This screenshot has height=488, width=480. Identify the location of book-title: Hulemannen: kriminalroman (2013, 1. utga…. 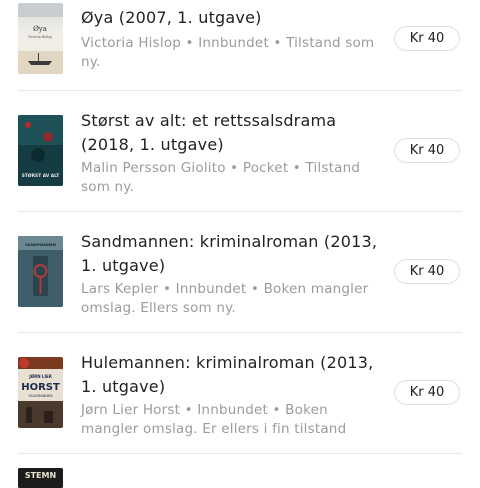
(231, 375).